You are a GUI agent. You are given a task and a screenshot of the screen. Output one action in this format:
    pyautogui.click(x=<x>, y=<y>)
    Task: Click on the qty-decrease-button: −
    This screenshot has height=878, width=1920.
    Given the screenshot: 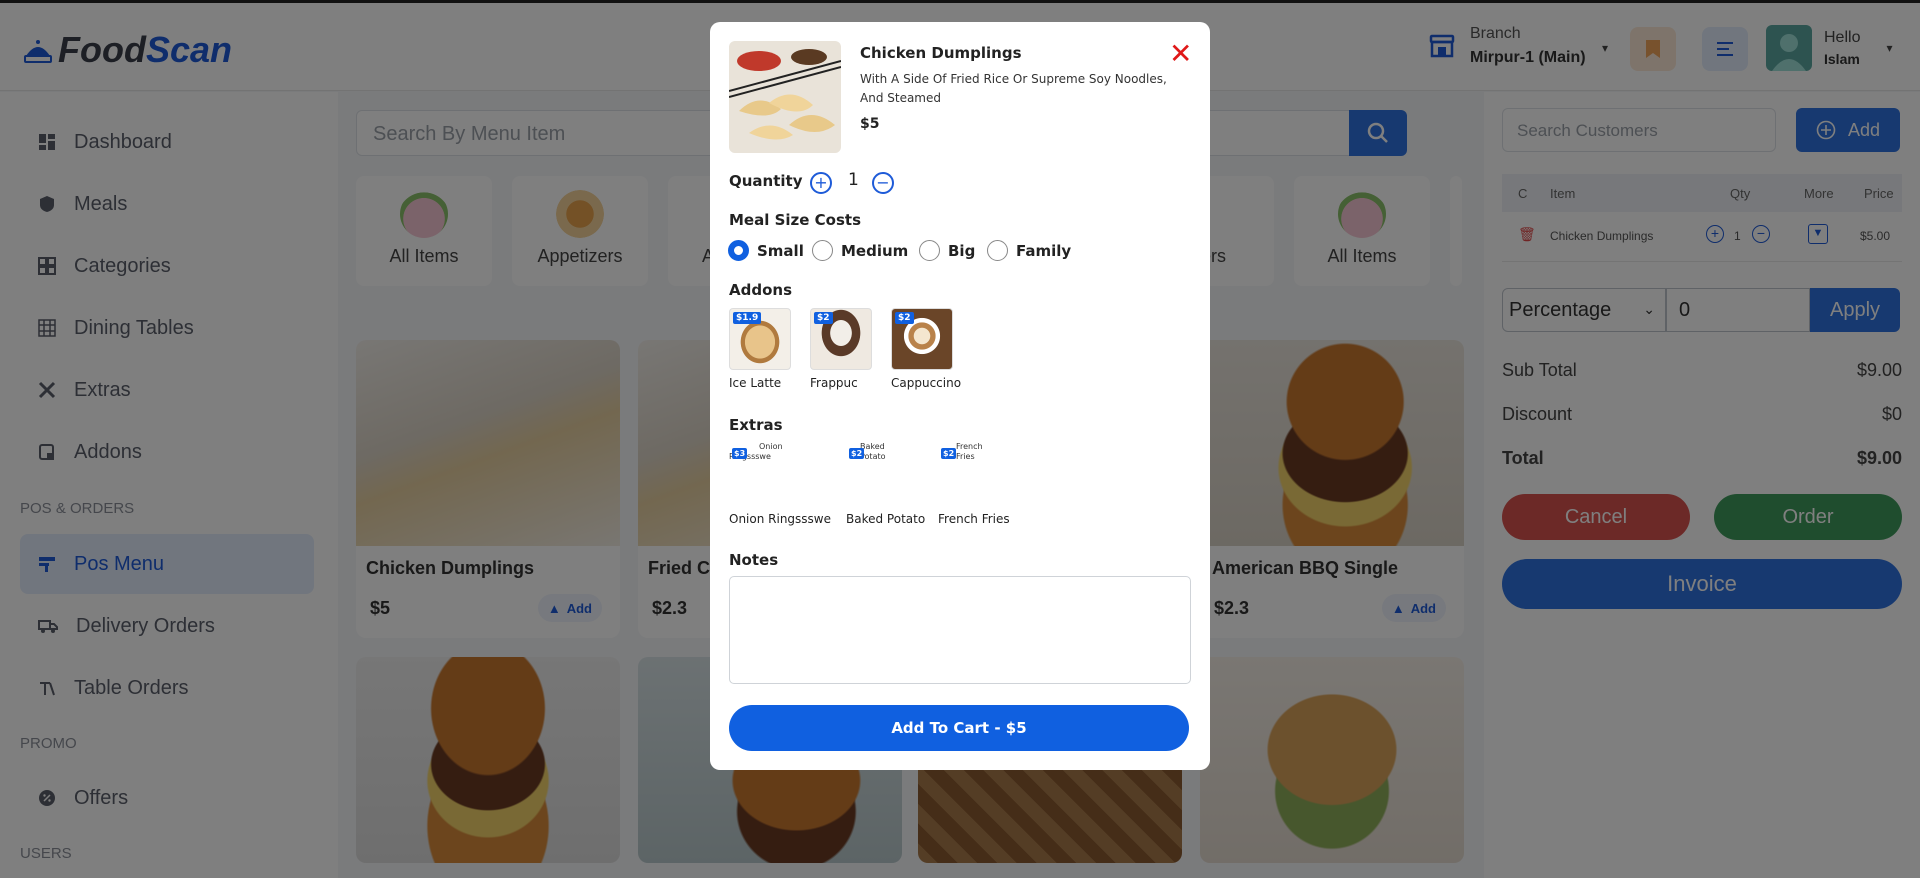 What is the action you would take?
    pyautogui.click(x=883, y=183)
    